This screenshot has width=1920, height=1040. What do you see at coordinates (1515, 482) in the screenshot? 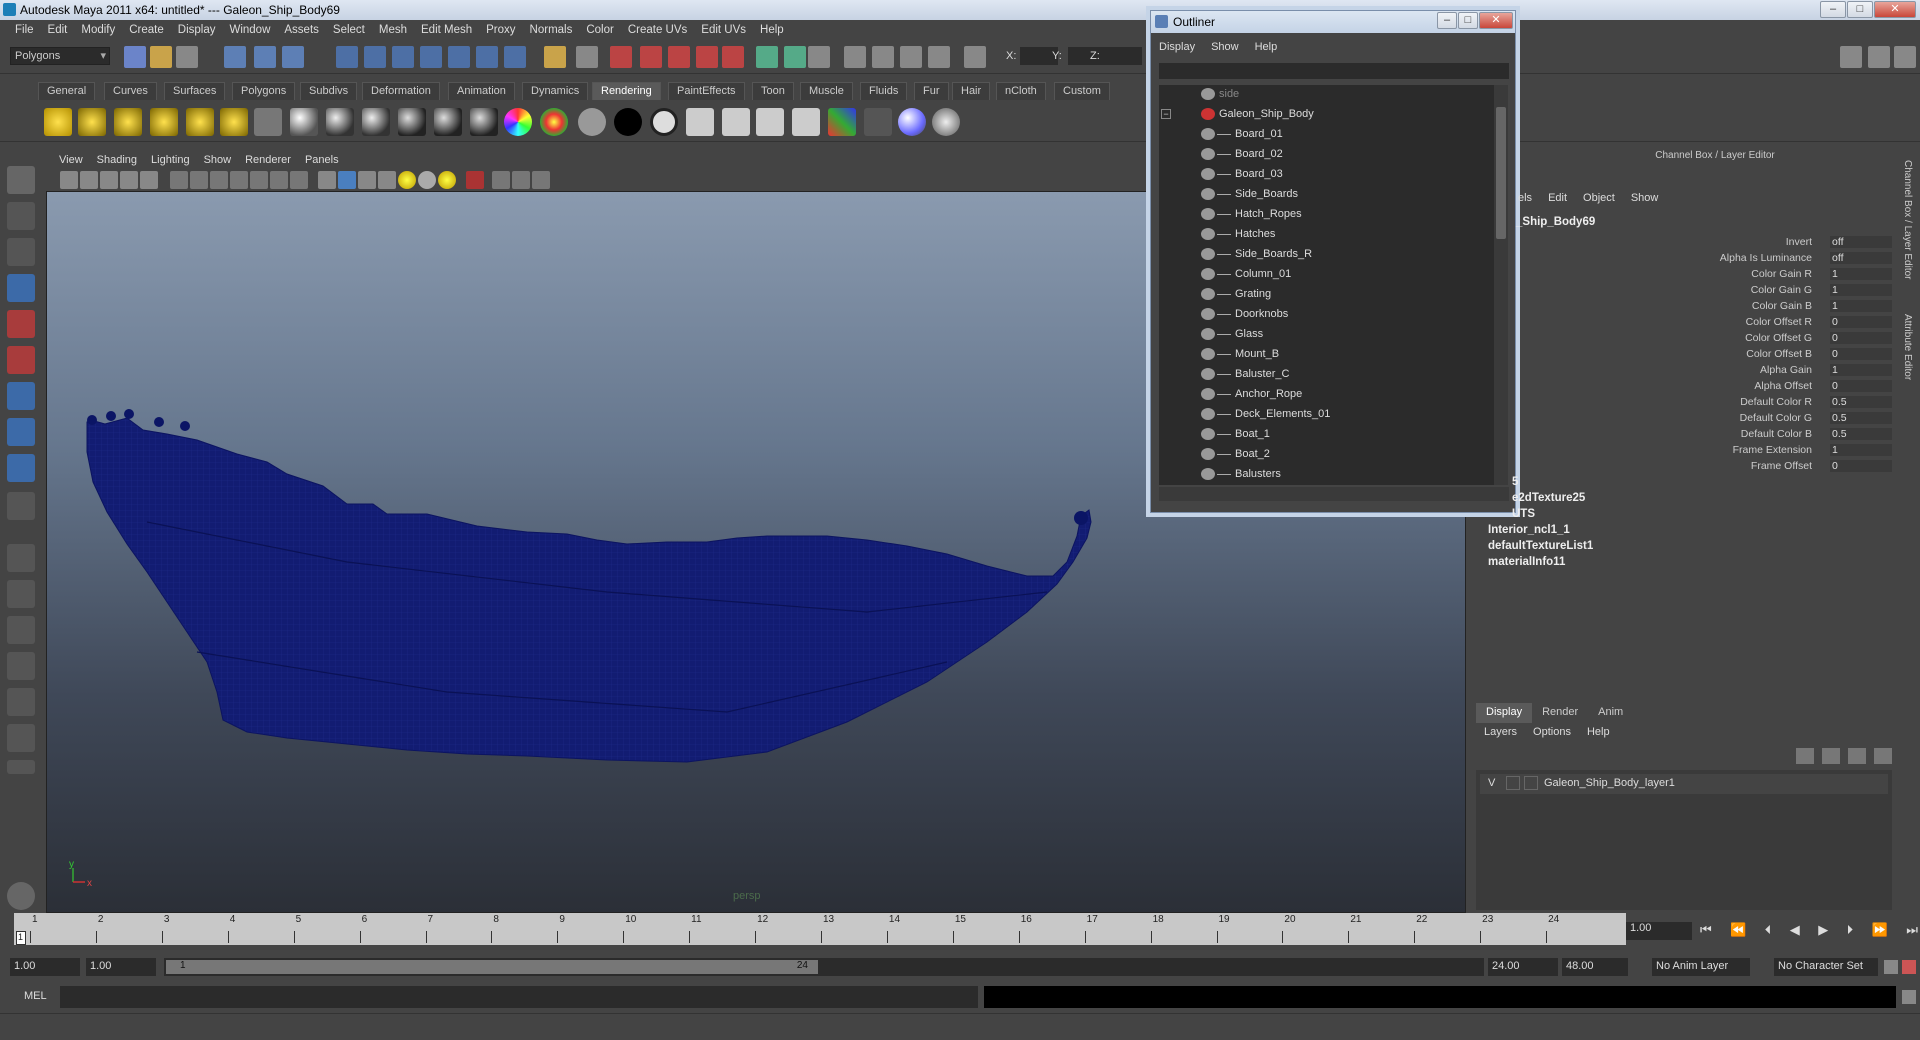
I see `connected-node-item: 5` at bounding box center [1515, 482].